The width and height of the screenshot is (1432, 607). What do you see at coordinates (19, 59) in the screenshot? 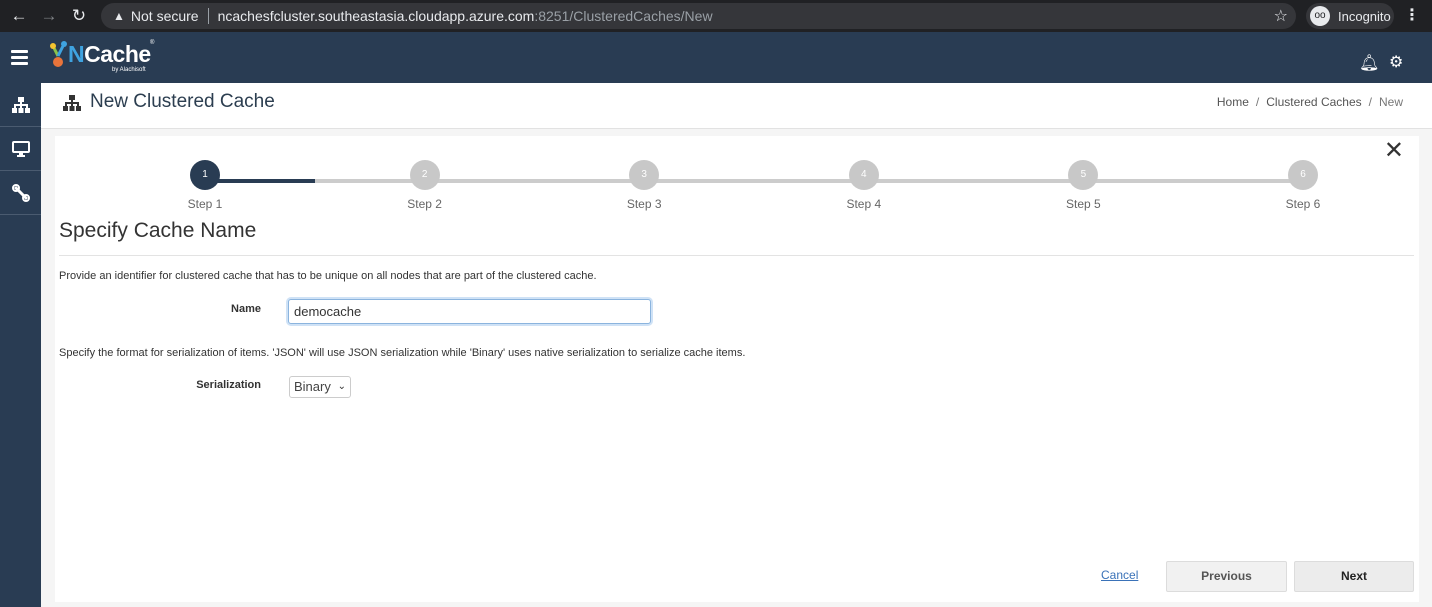
I see `hamburger-menu-icon` at bounding box center [19, 59].